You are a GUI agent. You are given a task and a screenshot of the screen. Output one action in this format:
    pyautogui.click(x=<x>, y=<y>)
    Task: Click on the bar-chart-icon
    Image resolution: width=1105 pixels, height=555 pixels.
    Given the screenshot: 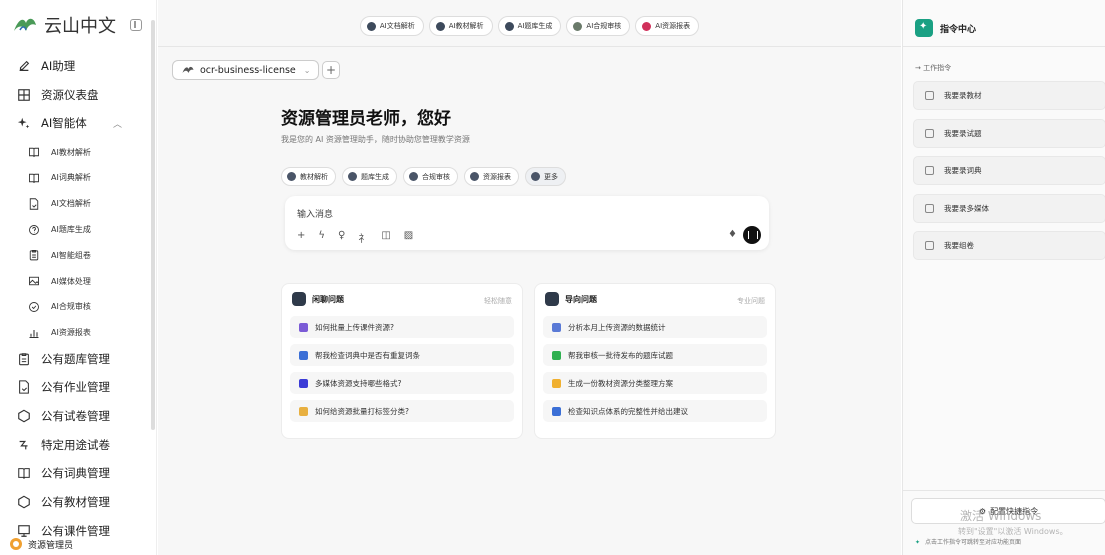 What is the action you would take?
    pyautogui.click(x=34, y=333)
    